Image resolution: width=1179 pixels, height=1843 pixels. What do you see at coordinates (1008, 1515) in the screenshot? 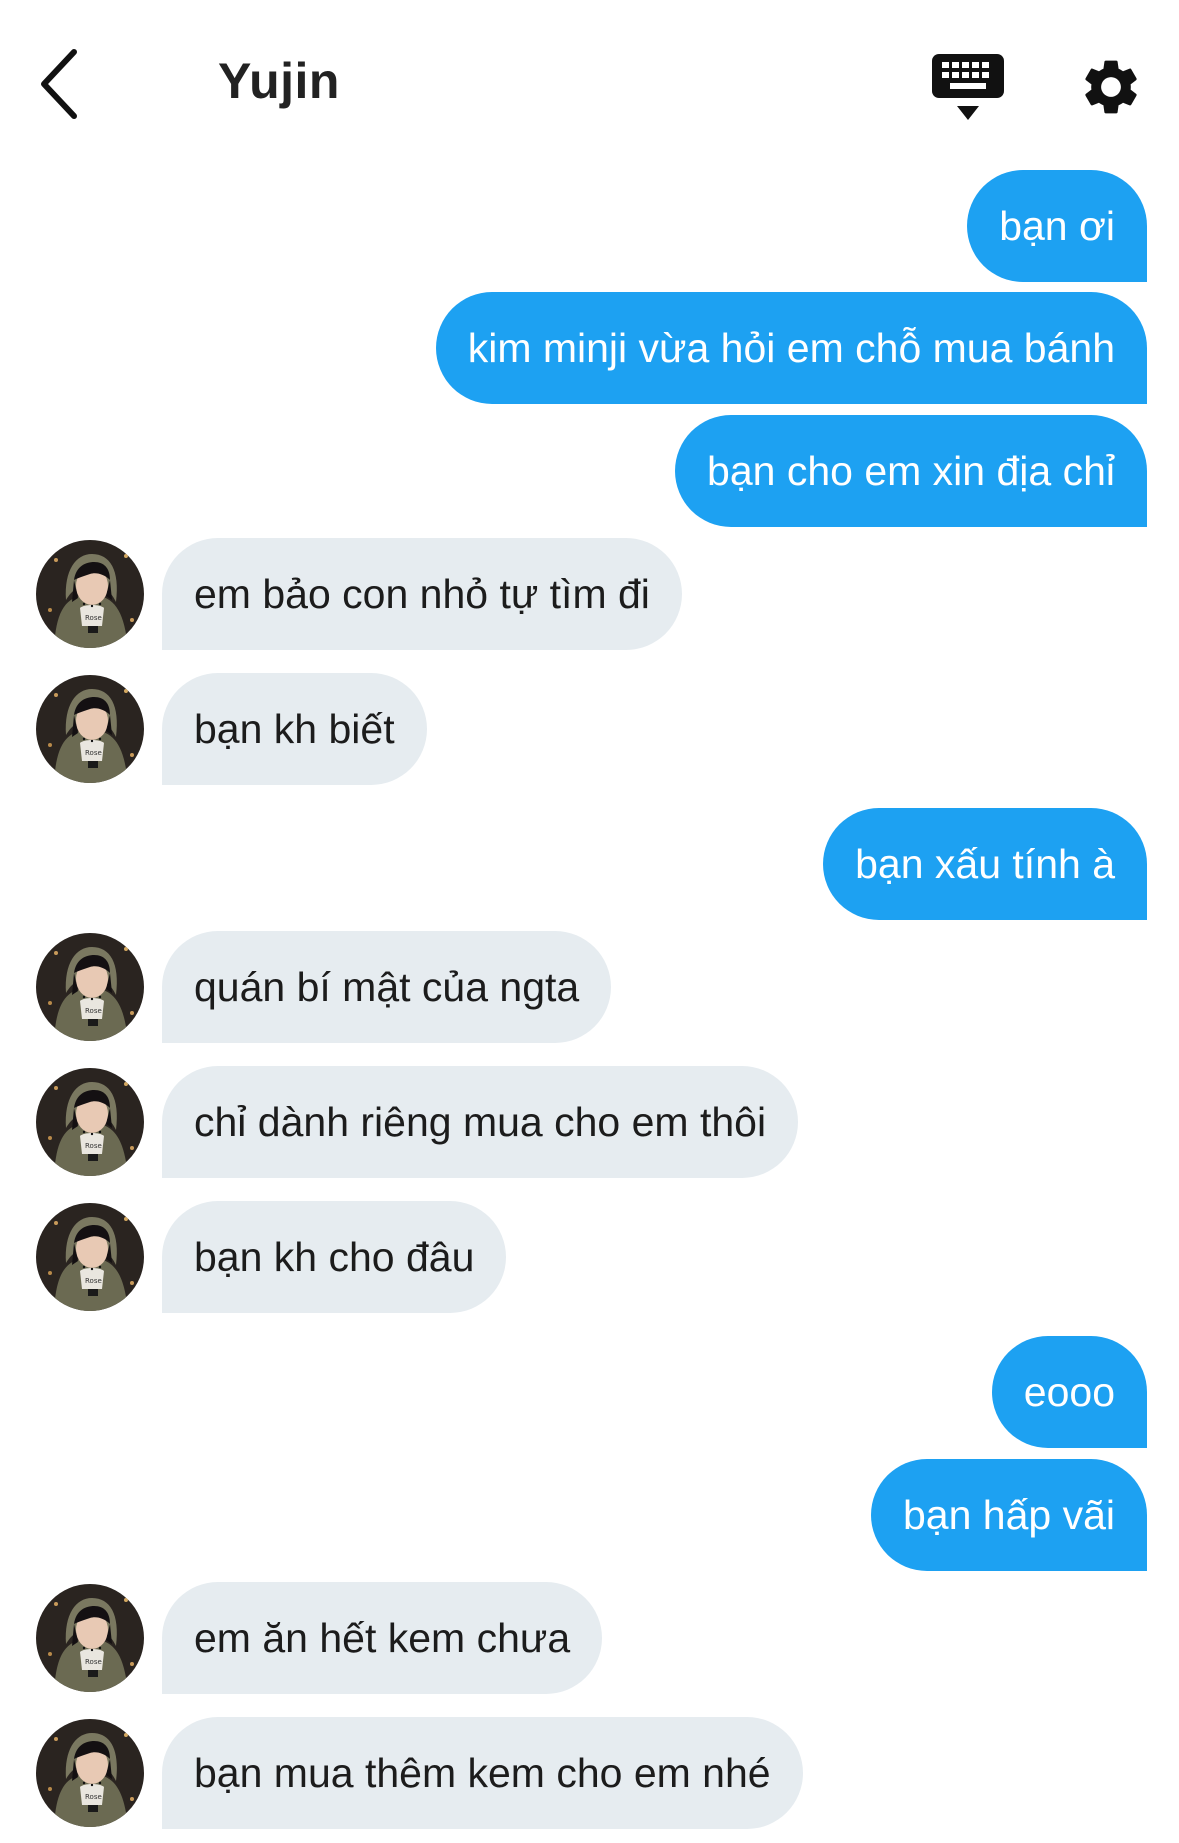
I see `message-bubble-outgoing: bạn hấp vãi` at bounding box center [1008, 1515].